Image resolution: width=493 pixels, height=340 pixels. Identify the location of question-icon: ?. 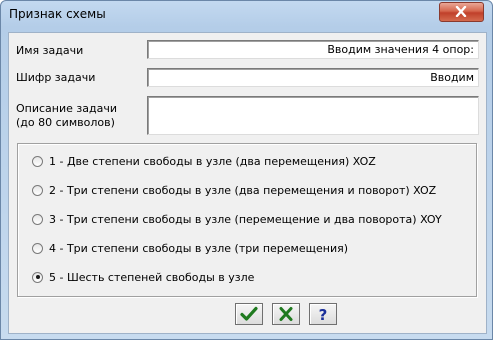
(323, 314).